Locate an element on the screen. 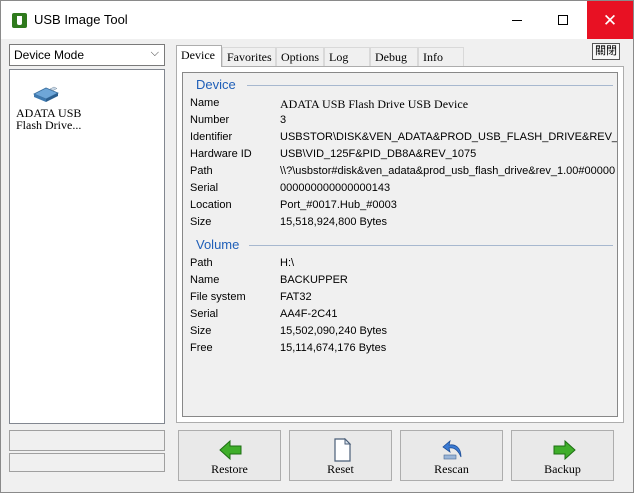  volume-section-divider is located at coordinates (431, 245).